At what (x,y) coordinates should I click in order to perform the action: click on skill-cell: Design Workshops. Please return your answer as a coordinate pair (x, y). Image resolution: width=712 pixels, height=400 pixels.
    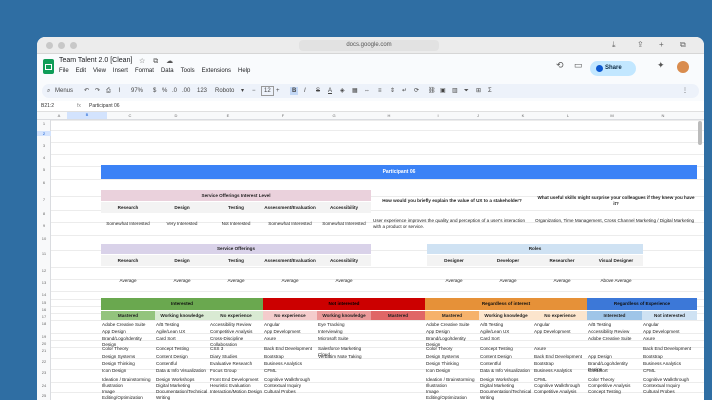
    Looking at the image, I should click on (182, 380).